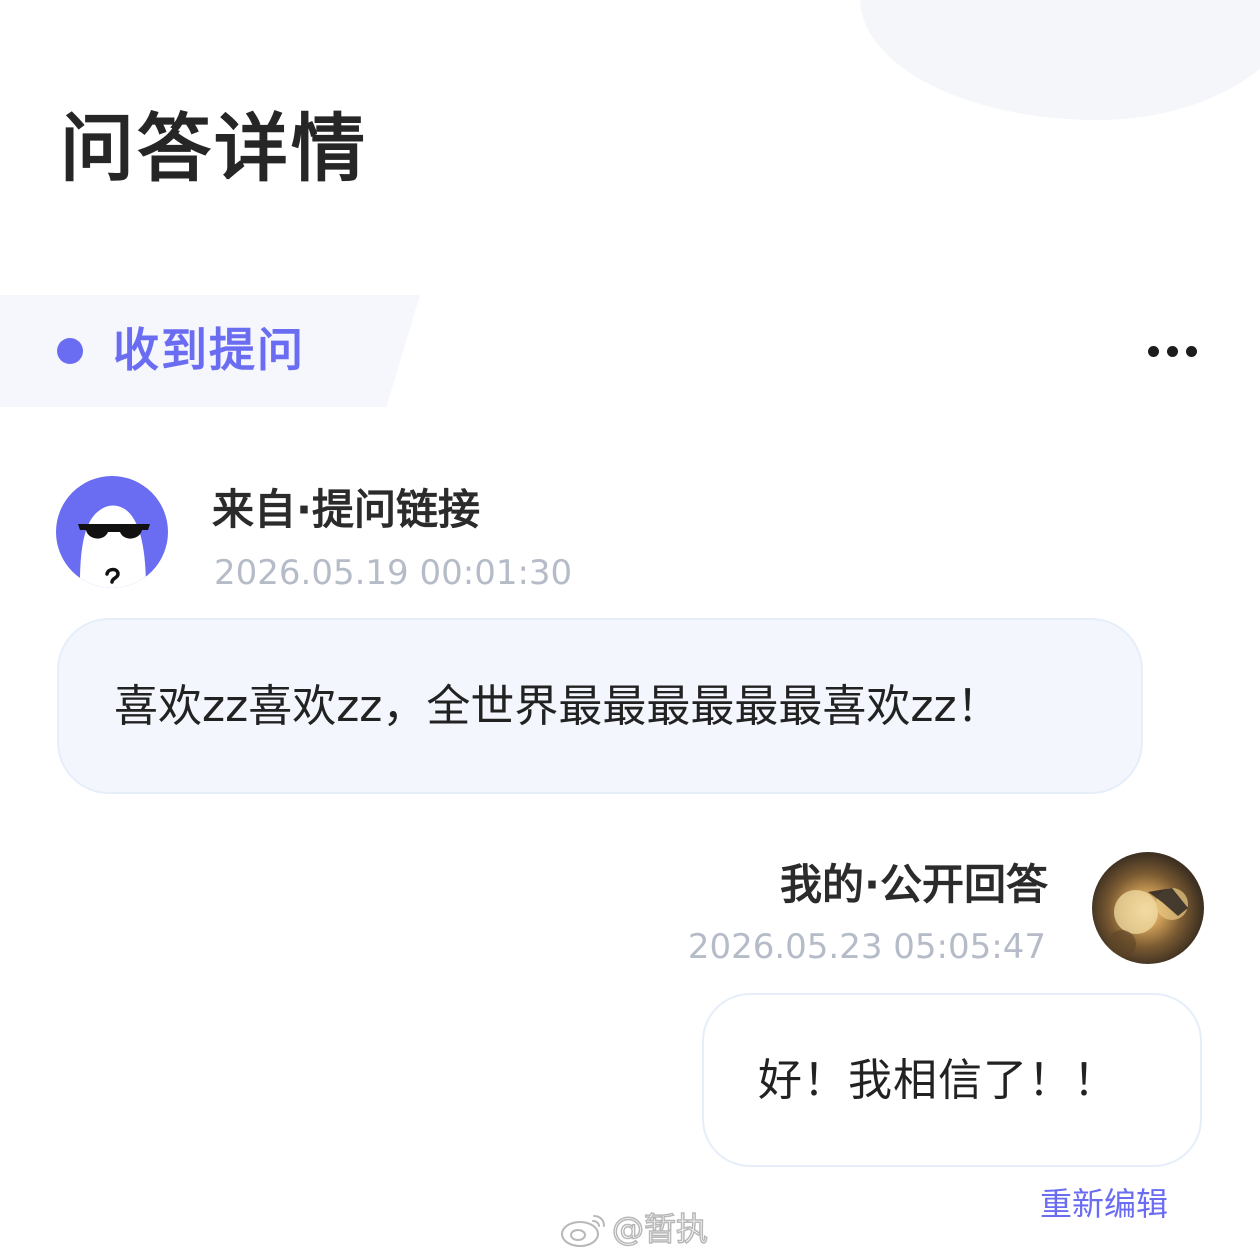 The width and height of the screenshot is (1260, 1260). What do you see at coordinates (660, 1229) in the screenshot?
I see `watermark-text: @暂执` at bounding box center [660, 1229].